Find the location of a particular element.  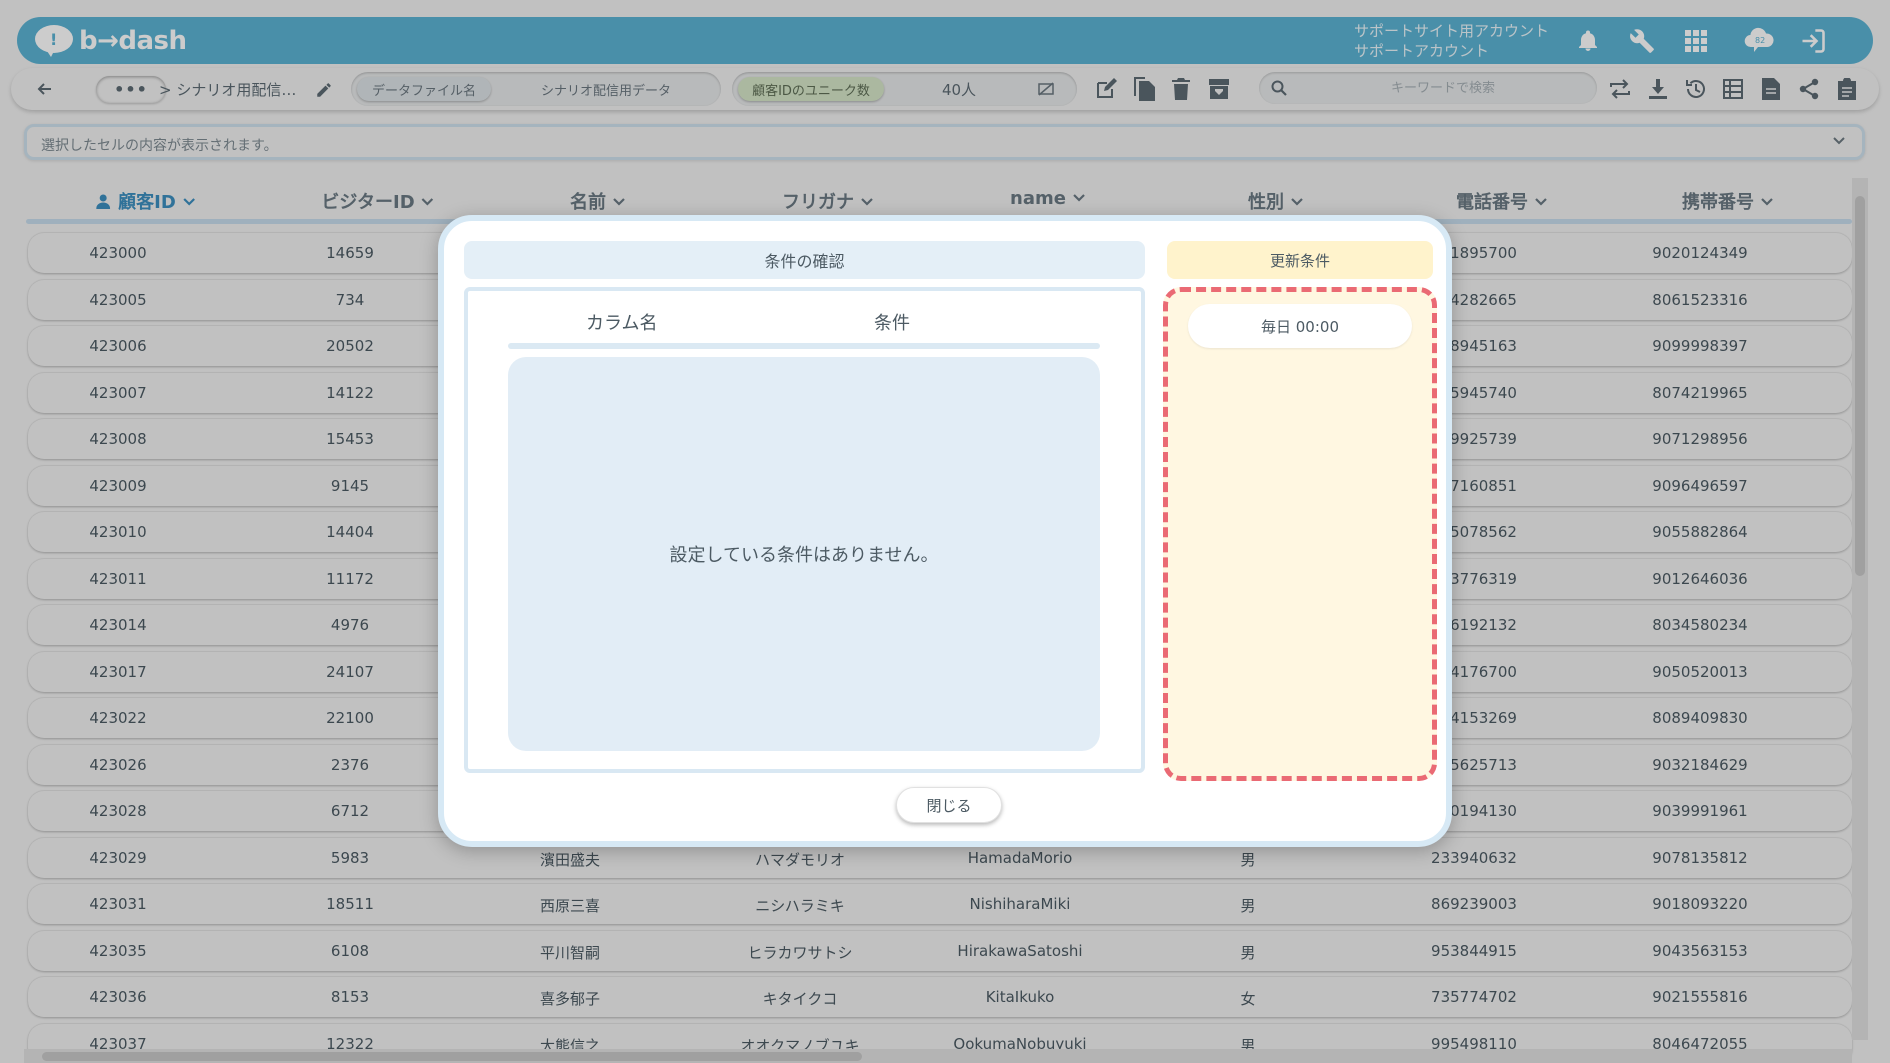

empty-conditions-message: 設定している条件はありません。 is located at coordinates (804, 554).